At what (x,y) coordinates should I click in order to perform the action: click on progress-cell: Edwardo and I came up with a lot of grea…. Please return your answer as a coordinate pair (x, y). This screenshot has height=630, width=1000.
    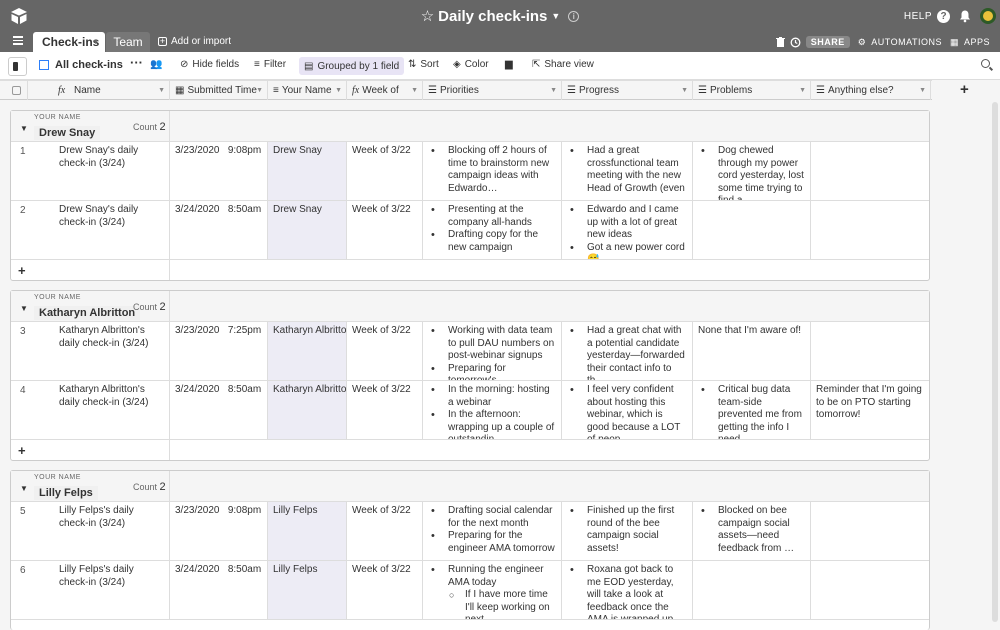
    Looking at the image, I should click on (627, 230).